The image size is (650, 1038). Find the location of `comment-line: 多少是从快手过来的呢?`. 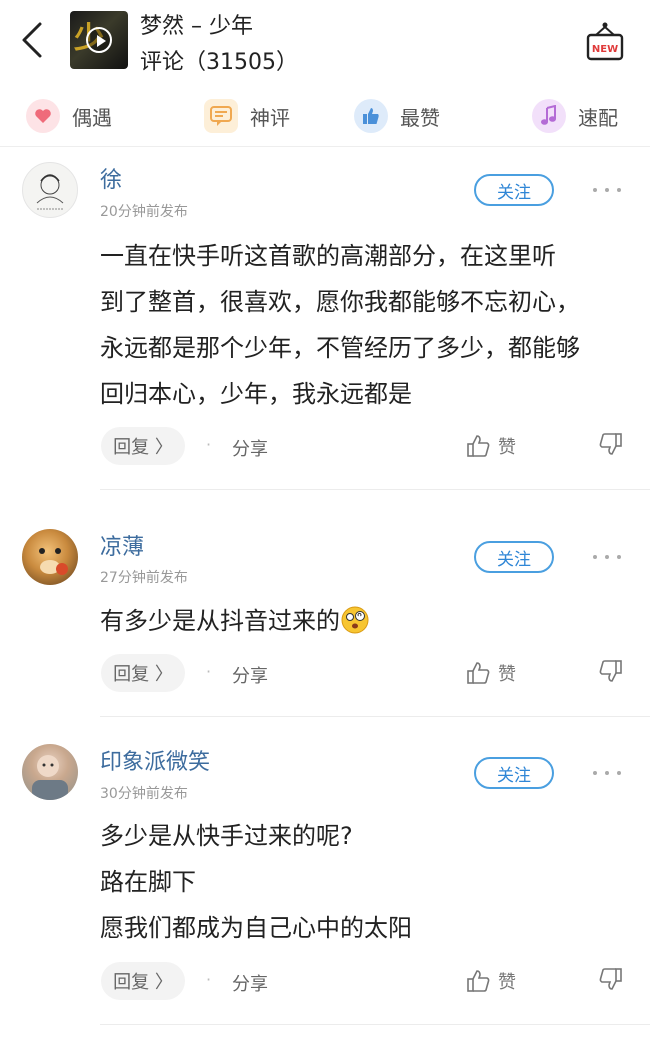

comment-line: 多少是从快手过来的呢? is located at coordinates (226, 836).